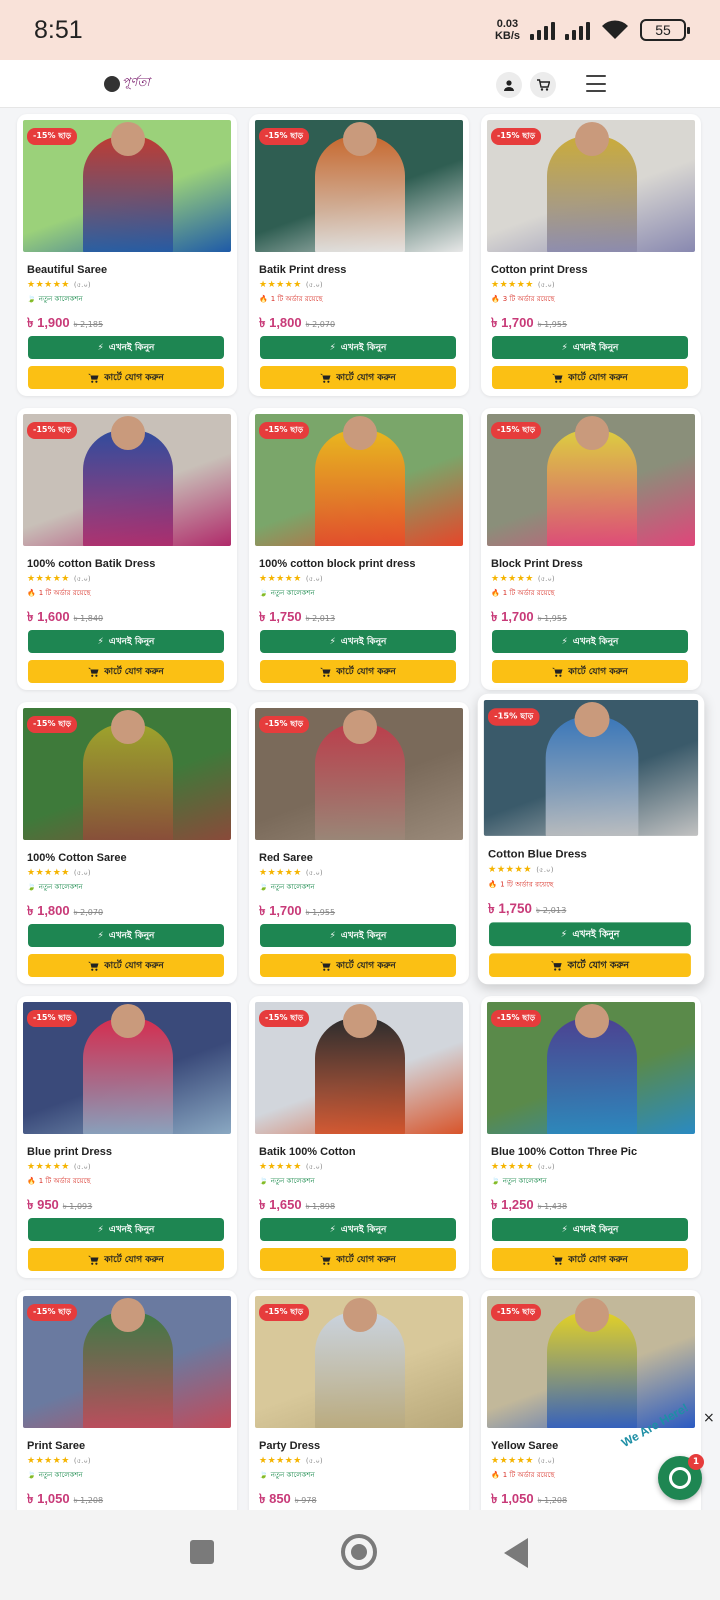 The height and width of the screenshot is (1600, 720). What do you see at coordinates (202, 1552) in the screenshot?
I see `recents-button` at bounding box center [202, 1552].